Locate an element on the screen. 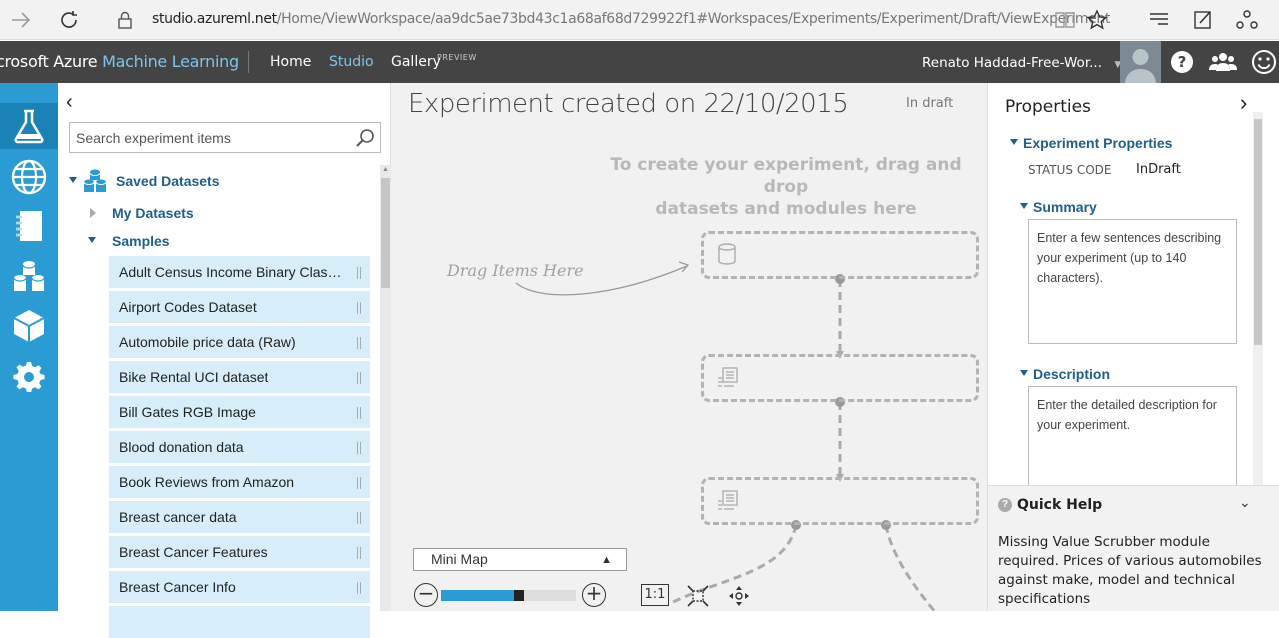 This screenshot has width=1279, height=638. list-item: Bike Rental UCI dataset is located at coordinates (239, 377).